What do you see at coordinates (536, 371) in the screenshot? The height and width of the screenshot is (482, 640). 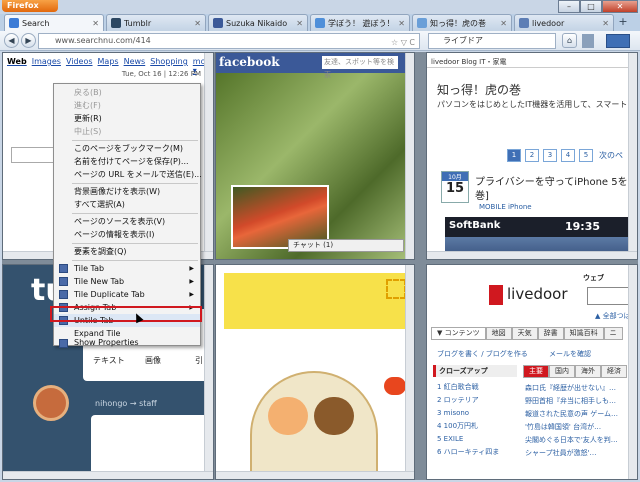 I see `tab-main: 主要` at bounding box center [536, 371].